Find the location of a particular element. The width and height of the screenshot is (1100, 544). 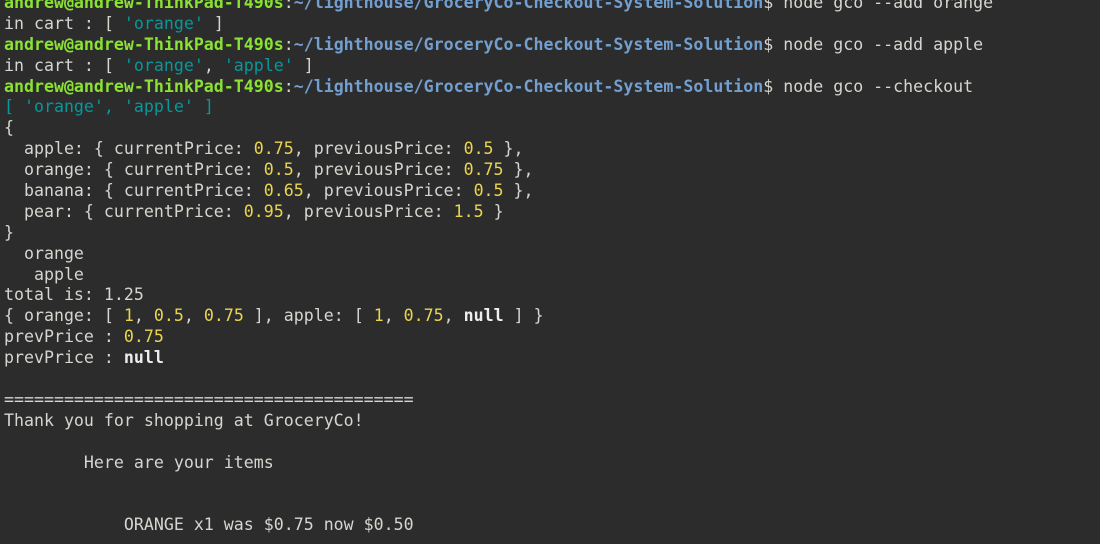

output-text: ] } is located at coordinates (523, 316).